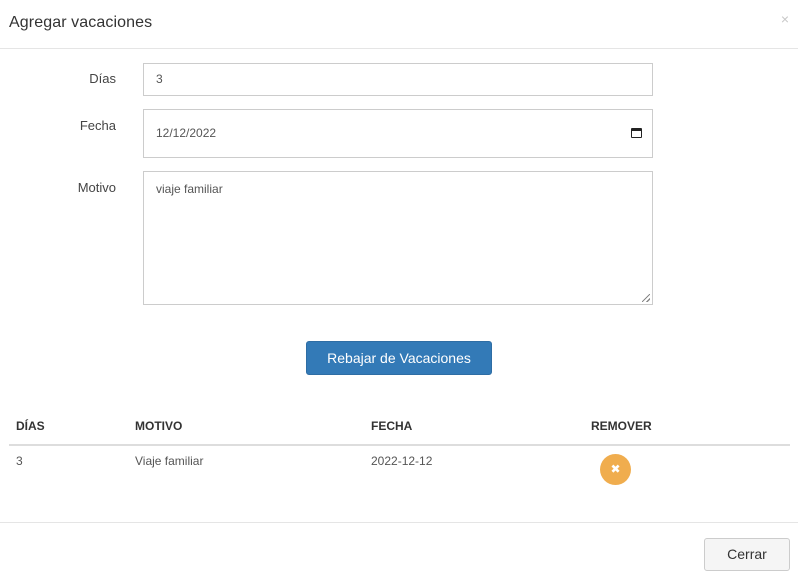 The height and width of the screenshot is (583, 798). Describe the element at coordinates (159, 426) in the screenshot. I see `column-header-motivo: MOTIVO` at that location.